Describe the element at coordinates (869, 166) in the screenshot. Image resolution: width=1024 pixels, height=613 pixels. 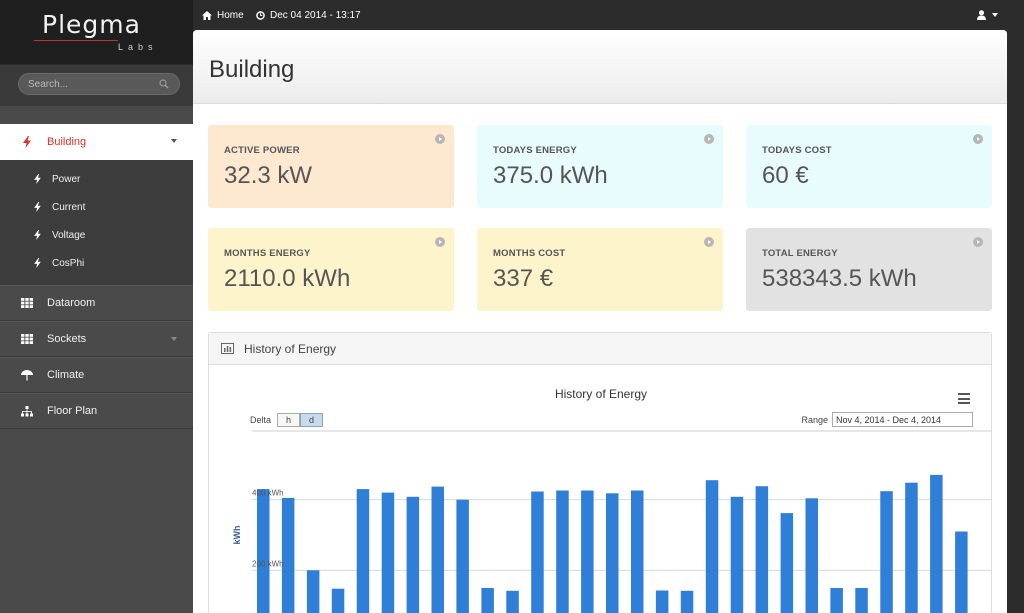
I see `card-todays-cost: TODAYS COST 60 €` at that location.